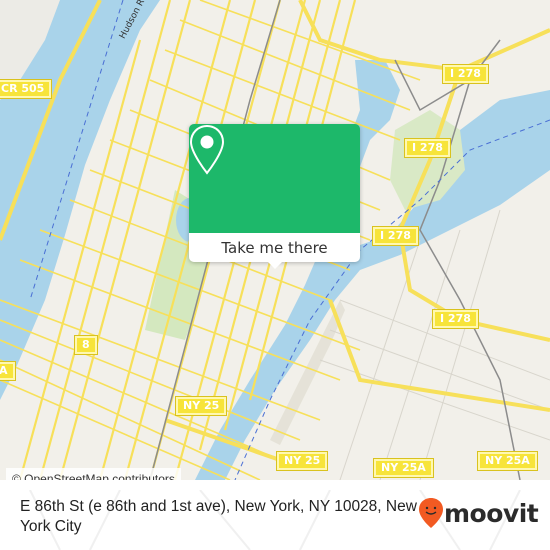 The height and width of the screenshot is (550, 550). I want to click on popup-header, so click(274, 178).